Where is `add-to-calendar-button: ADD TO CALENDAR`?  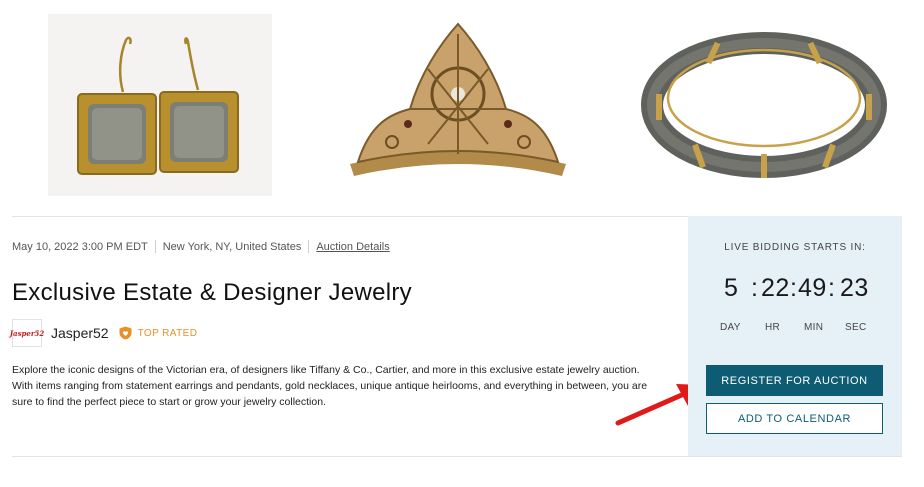
add-to-calendar-button: ADD TO CALENDAR is located at coordinates (794, 418).